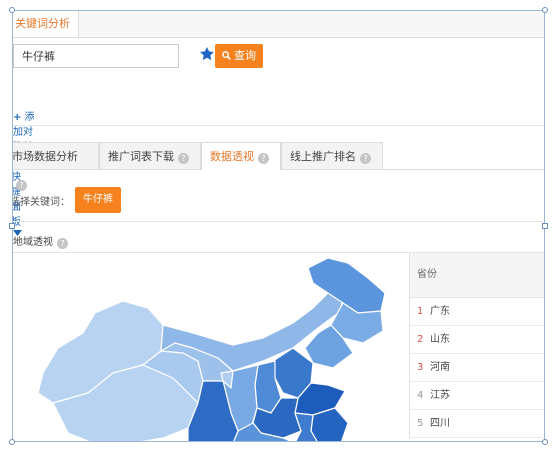 The height and width of the screenshot is (476, 558). Describe the element at coordinates (420, 395) in the screenshot. I see `rank-number: 4` at that location.